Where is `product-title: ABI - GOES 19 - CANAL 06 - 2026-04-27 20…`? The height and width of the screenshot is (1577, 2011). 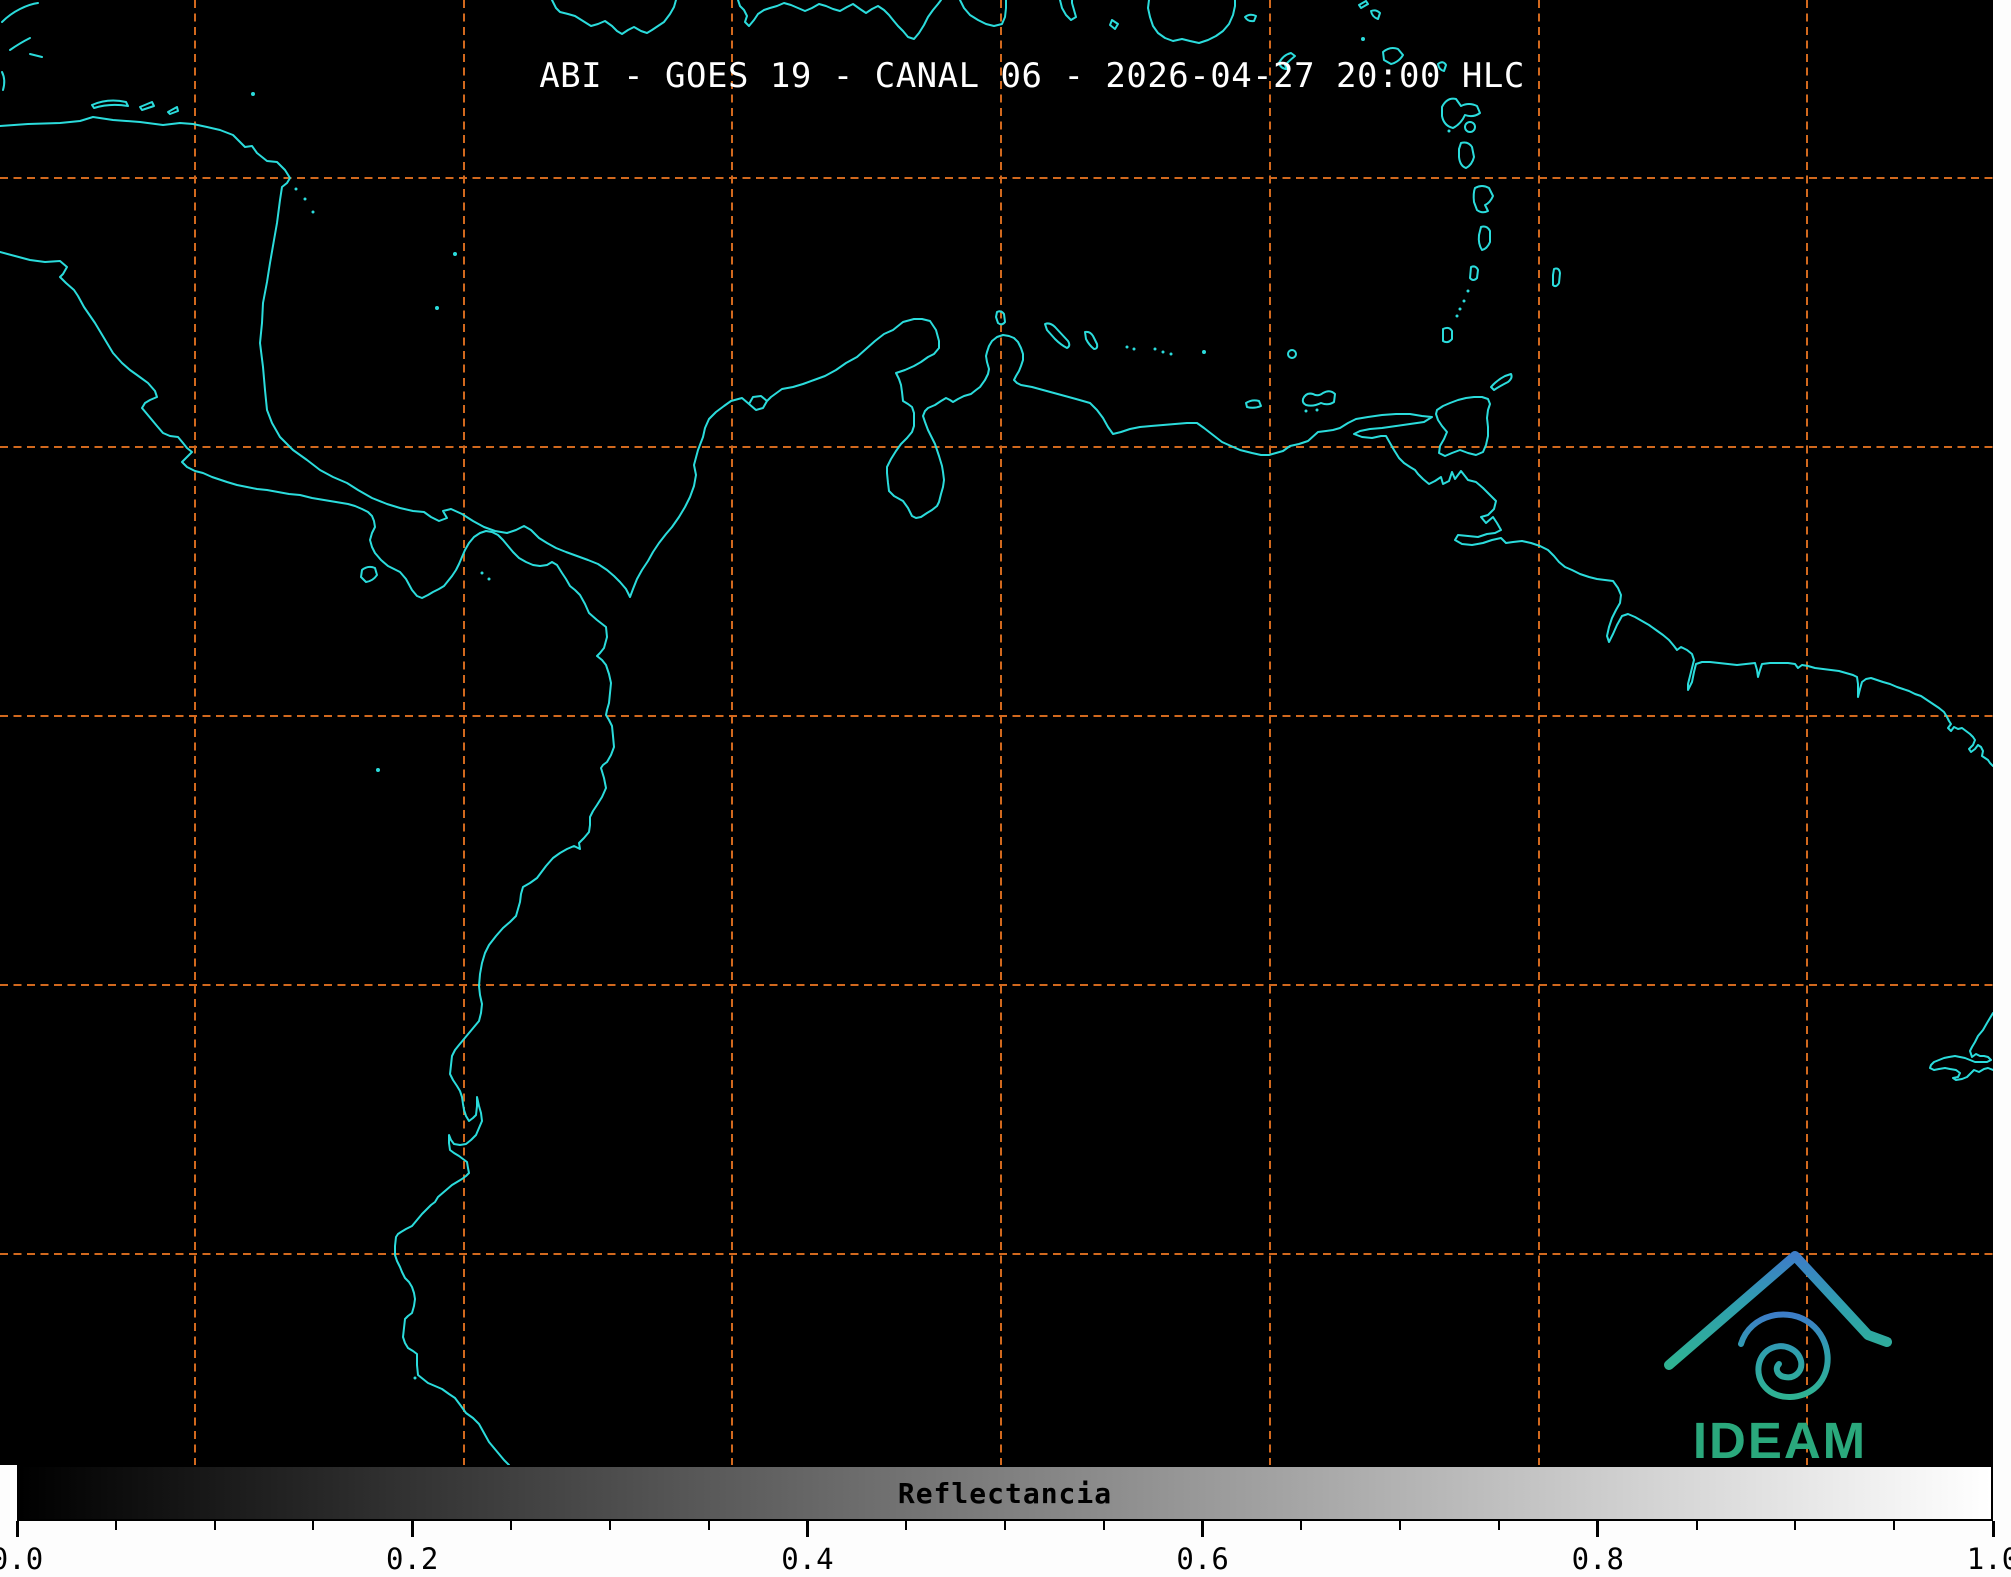
product-title: ABI - GOES 19 - CANAL 06 - 2026-04-27 20… is located at coordinates (1032, 76).